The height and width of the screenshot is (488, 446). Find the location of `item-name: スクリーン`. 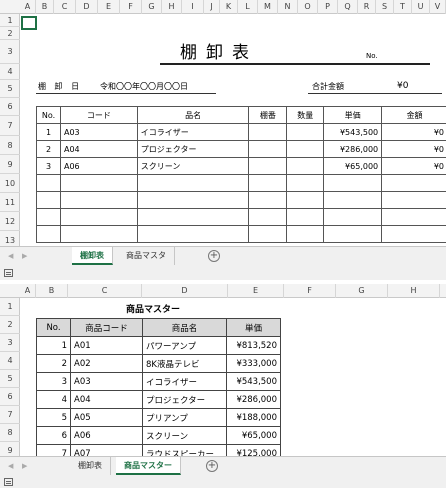

item-name: スクリーン is located at coordinates (193, 166).